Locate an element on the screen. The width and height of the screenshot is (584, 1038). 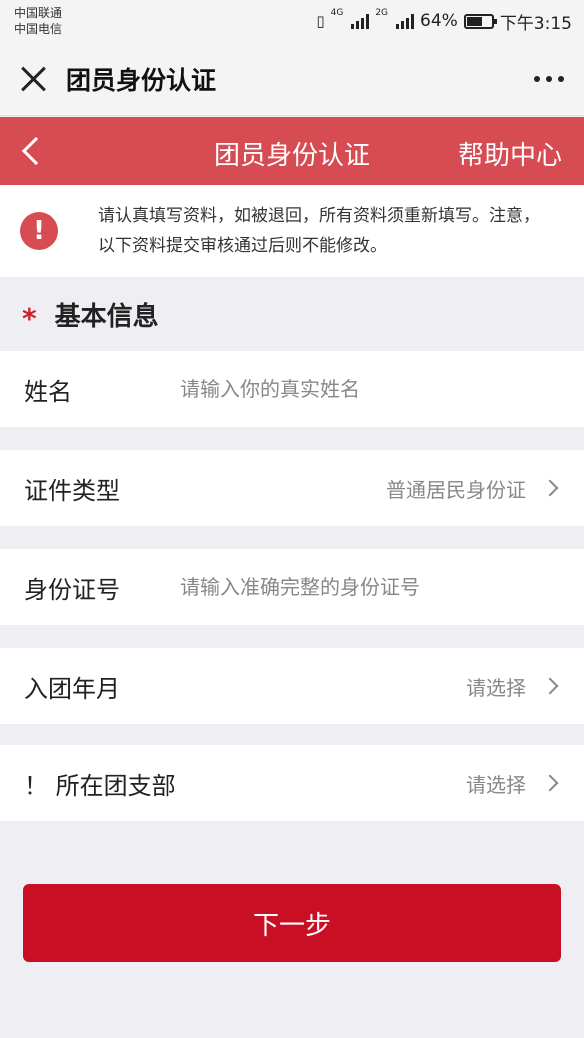
vibrate-icon: ▯ is located at coordinates (320, 21).